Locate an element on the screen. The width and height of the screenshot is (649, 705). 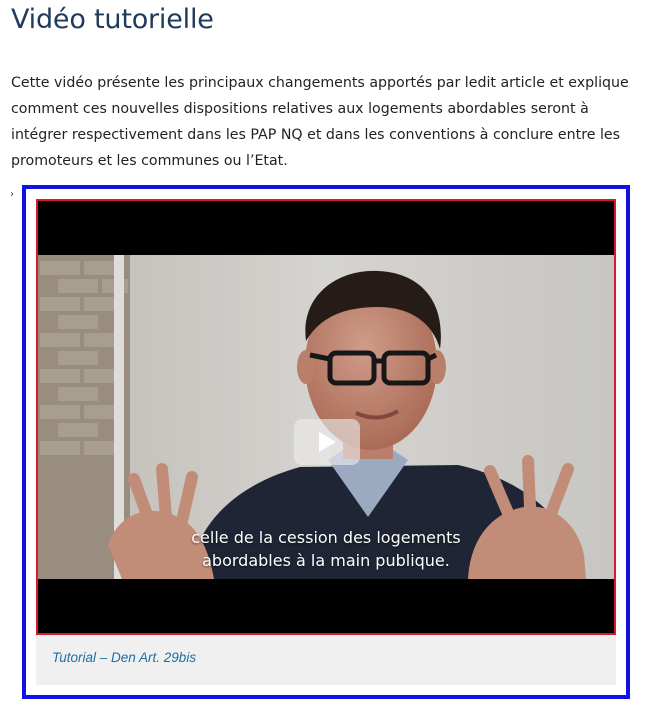
play-icon is located at coordinates (327, 442).